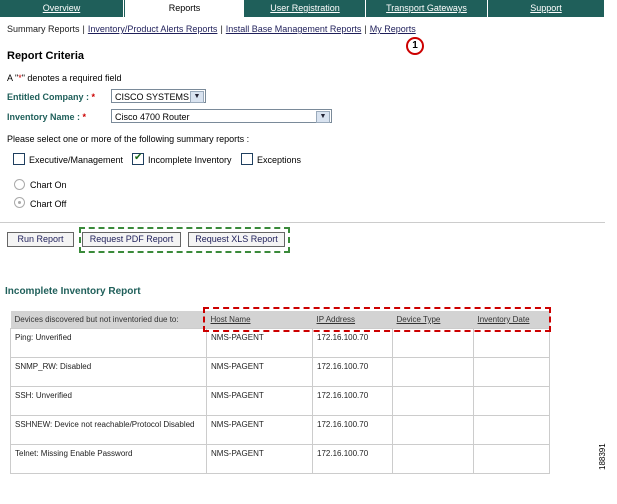 Image resolution: width=617 pixels, height=504 pixels. Describe the element at coordinates (47, 117) in the screenshot. I see `inventory-name-label: Inventory Name : *` at that location.